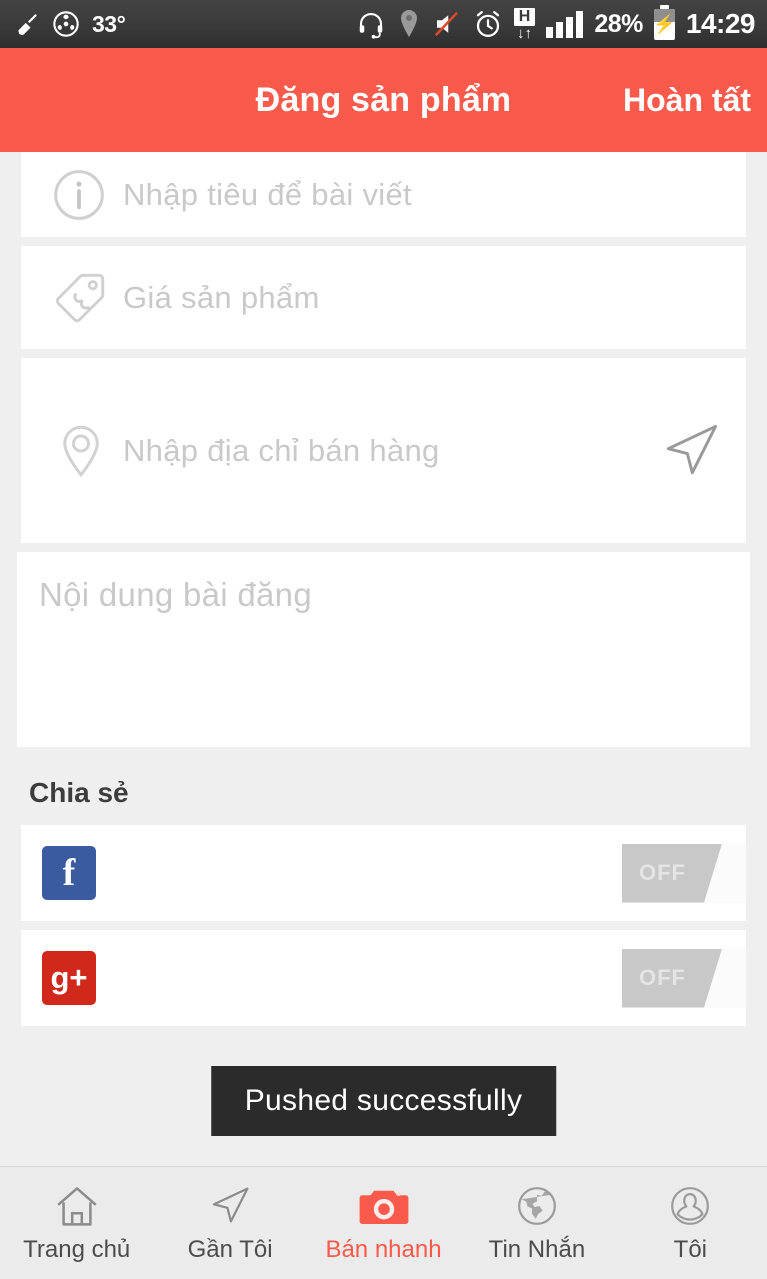 Image resolution: width=767 pixels, height=1279 pixels. Describe the element at coordinates (690, 1249) in the screenshot. I see `tab-label: Tôi` at that location.